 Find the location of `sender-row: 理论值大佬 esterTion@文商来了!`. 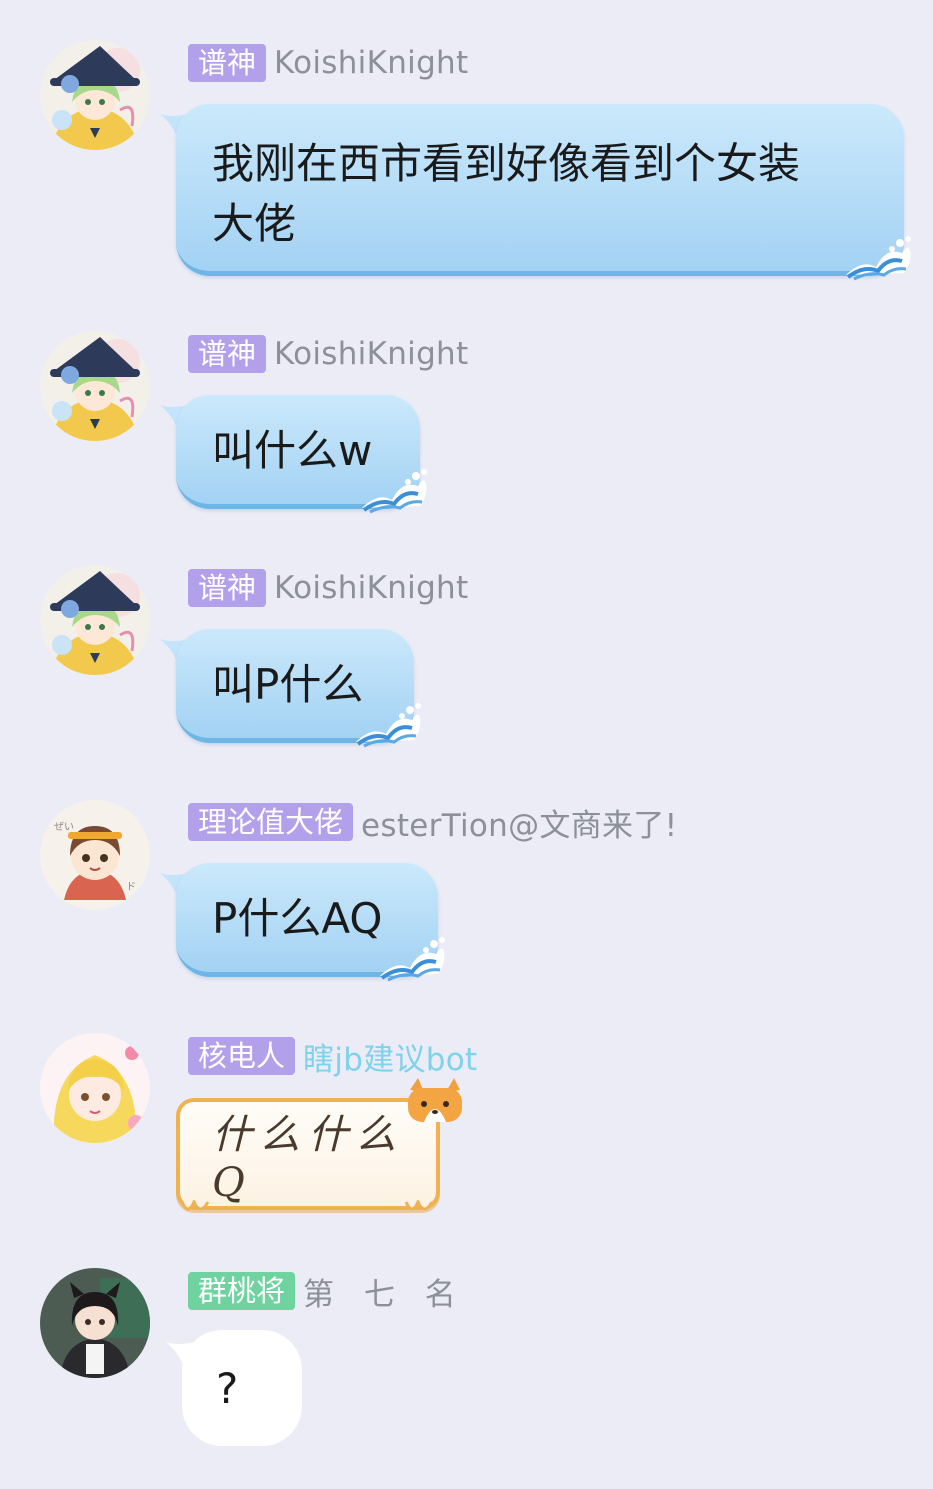

sender-row: 理论值大佬 esterTion@文商来了! is located at coordinates (432, 822).